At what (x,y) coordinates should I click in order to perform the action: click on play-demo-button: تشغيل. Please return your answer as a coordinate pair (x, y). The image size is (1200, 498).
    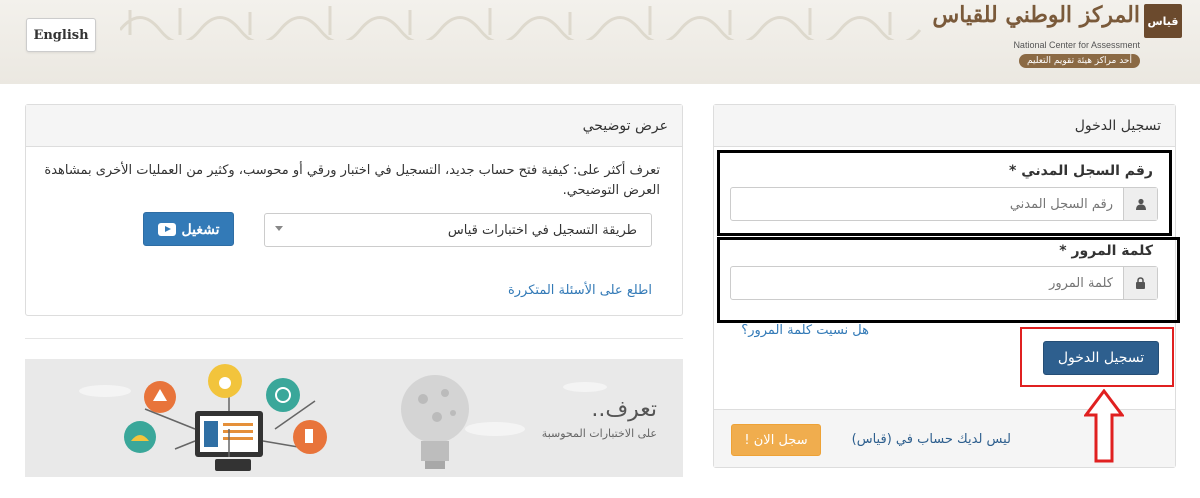
    Looking at the image, I should click on (188, 229).